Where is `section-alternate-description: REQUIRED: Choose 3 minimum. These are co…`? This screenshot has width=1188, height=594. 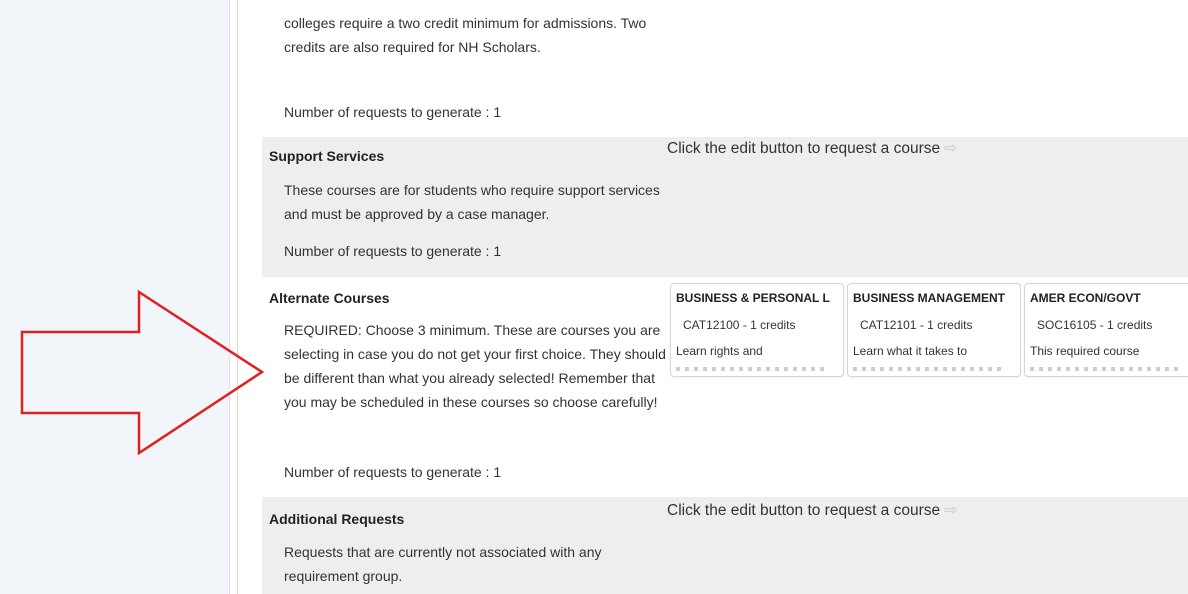
section-alternate-description: REQUIRED: Choose 3 minimum. These are co… is located at coordinates (475, 366).